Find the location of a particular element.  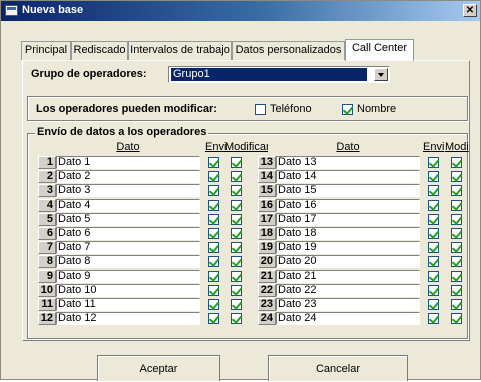

dato-field: Dato 16 is located at coordinates (348, 205).